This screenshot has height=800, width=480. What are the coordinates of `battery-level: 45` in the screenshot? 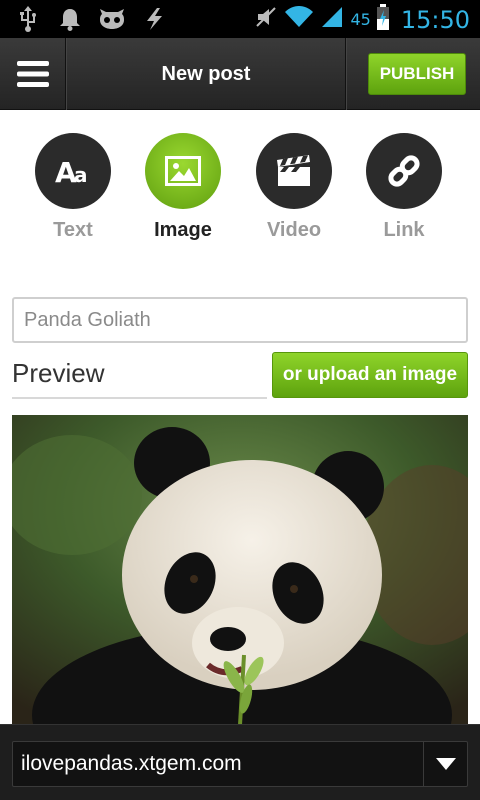 It's located at (360, 19).